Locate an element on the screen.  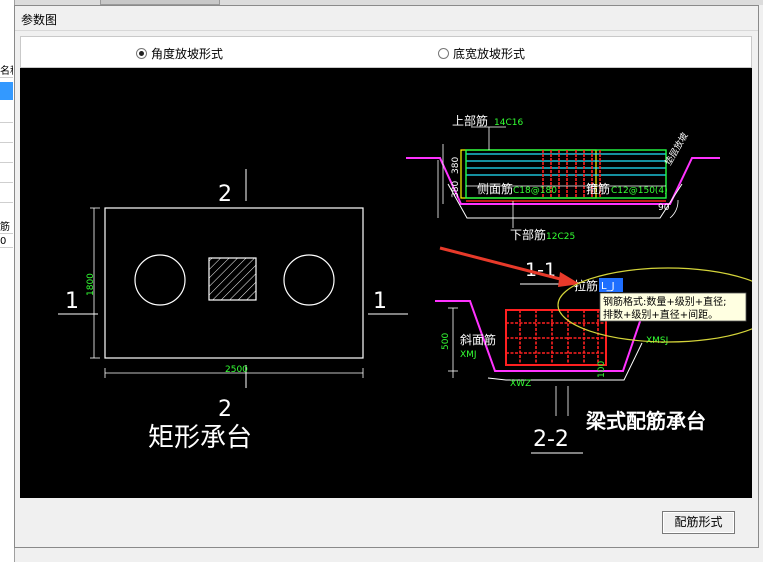
radio-selected-icon is located at coordinates (141, 53).